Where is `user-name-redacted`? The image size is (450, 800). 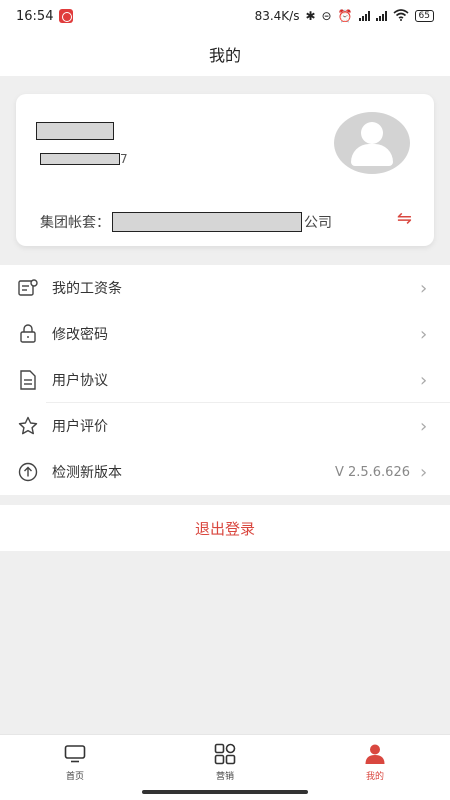 user-name-redacted is located at coordinates (75, 131).